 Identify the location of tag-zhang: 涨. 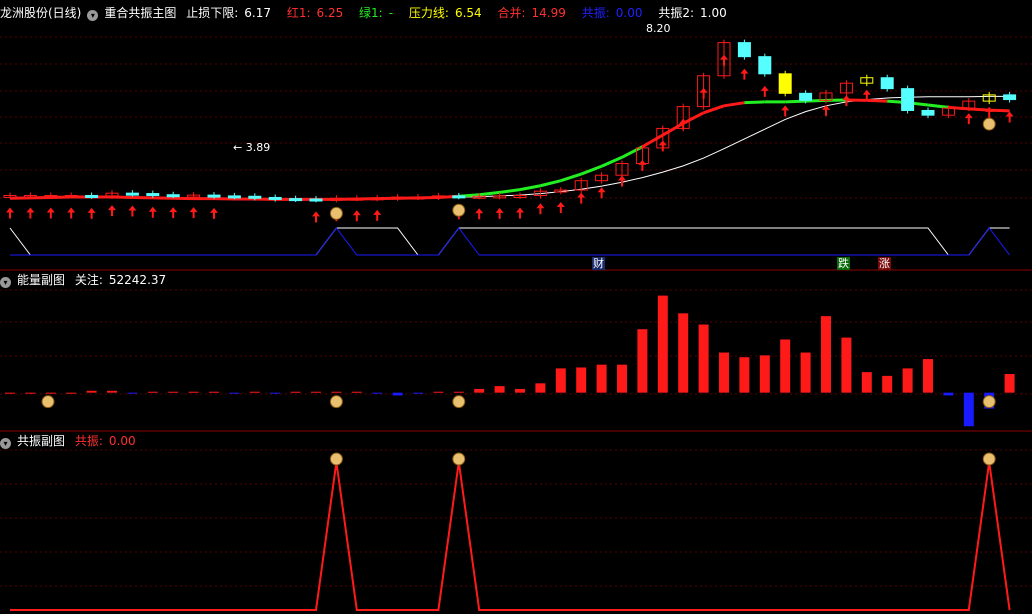
(884, 263).